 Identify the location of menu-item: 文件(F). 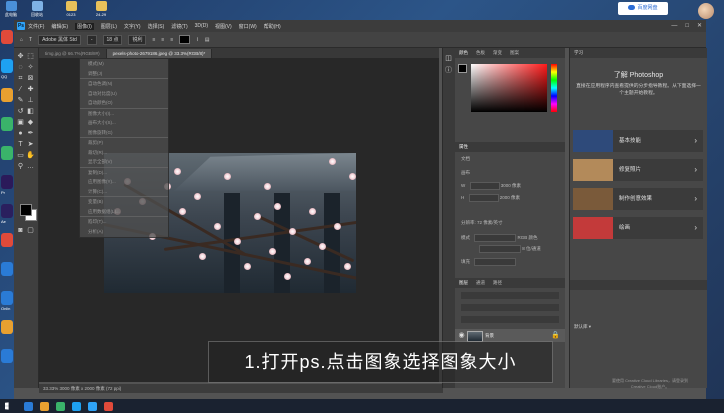
(36, 26).